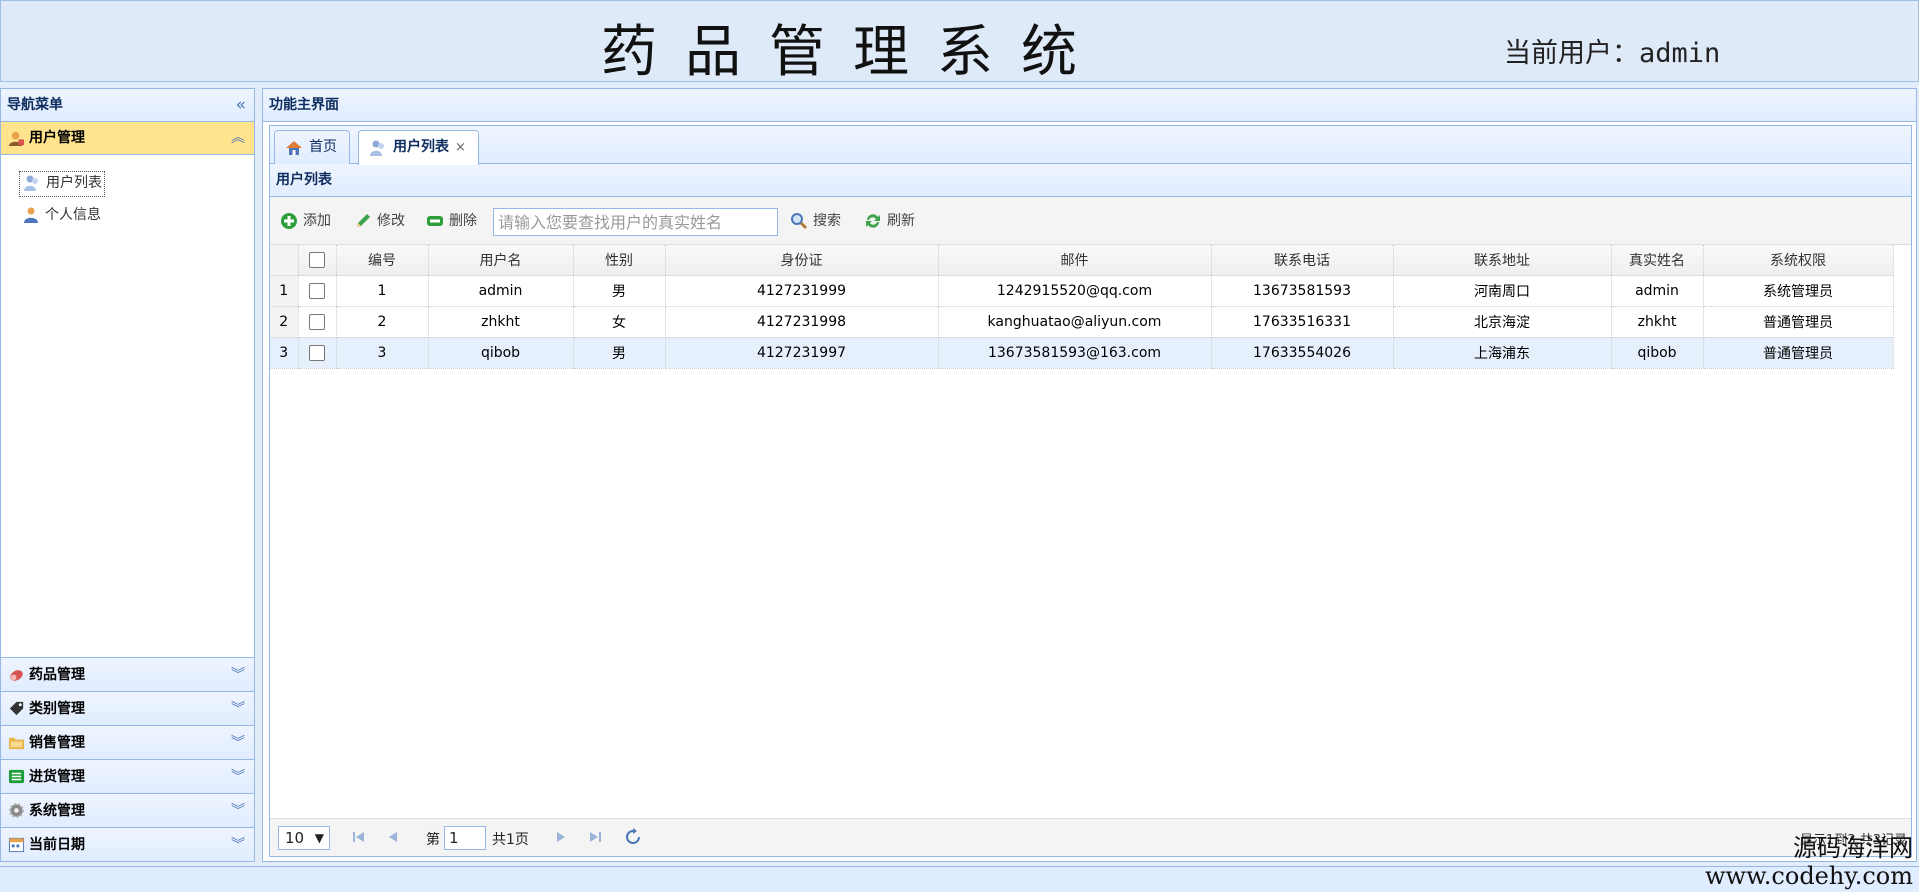 This screenshot has width=1919, height=892. Describe the element at coordinates (1302, 260) in the screenshot. I see `column-header-phone: 联系电话` at that location.